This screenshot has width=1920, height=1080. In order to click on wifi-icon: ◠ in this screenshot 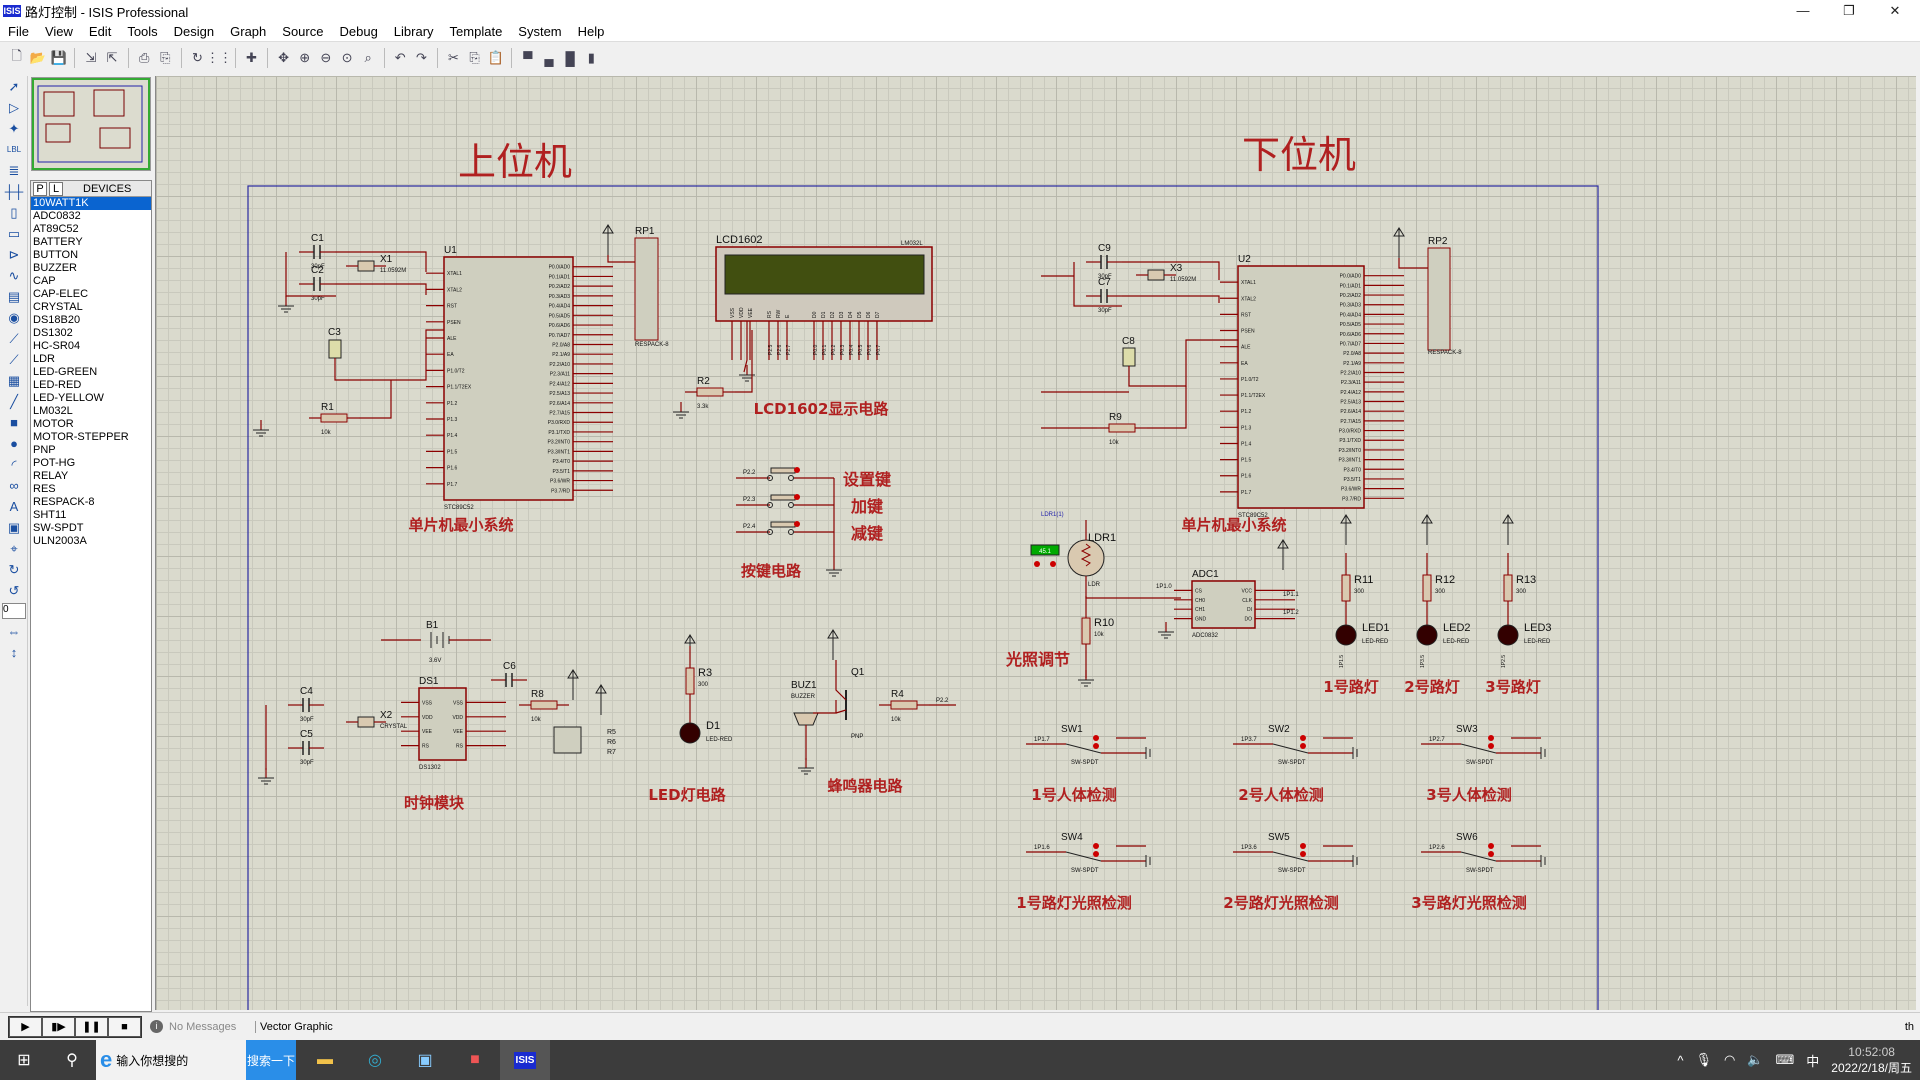, I will do `click(1729, 1060)`.